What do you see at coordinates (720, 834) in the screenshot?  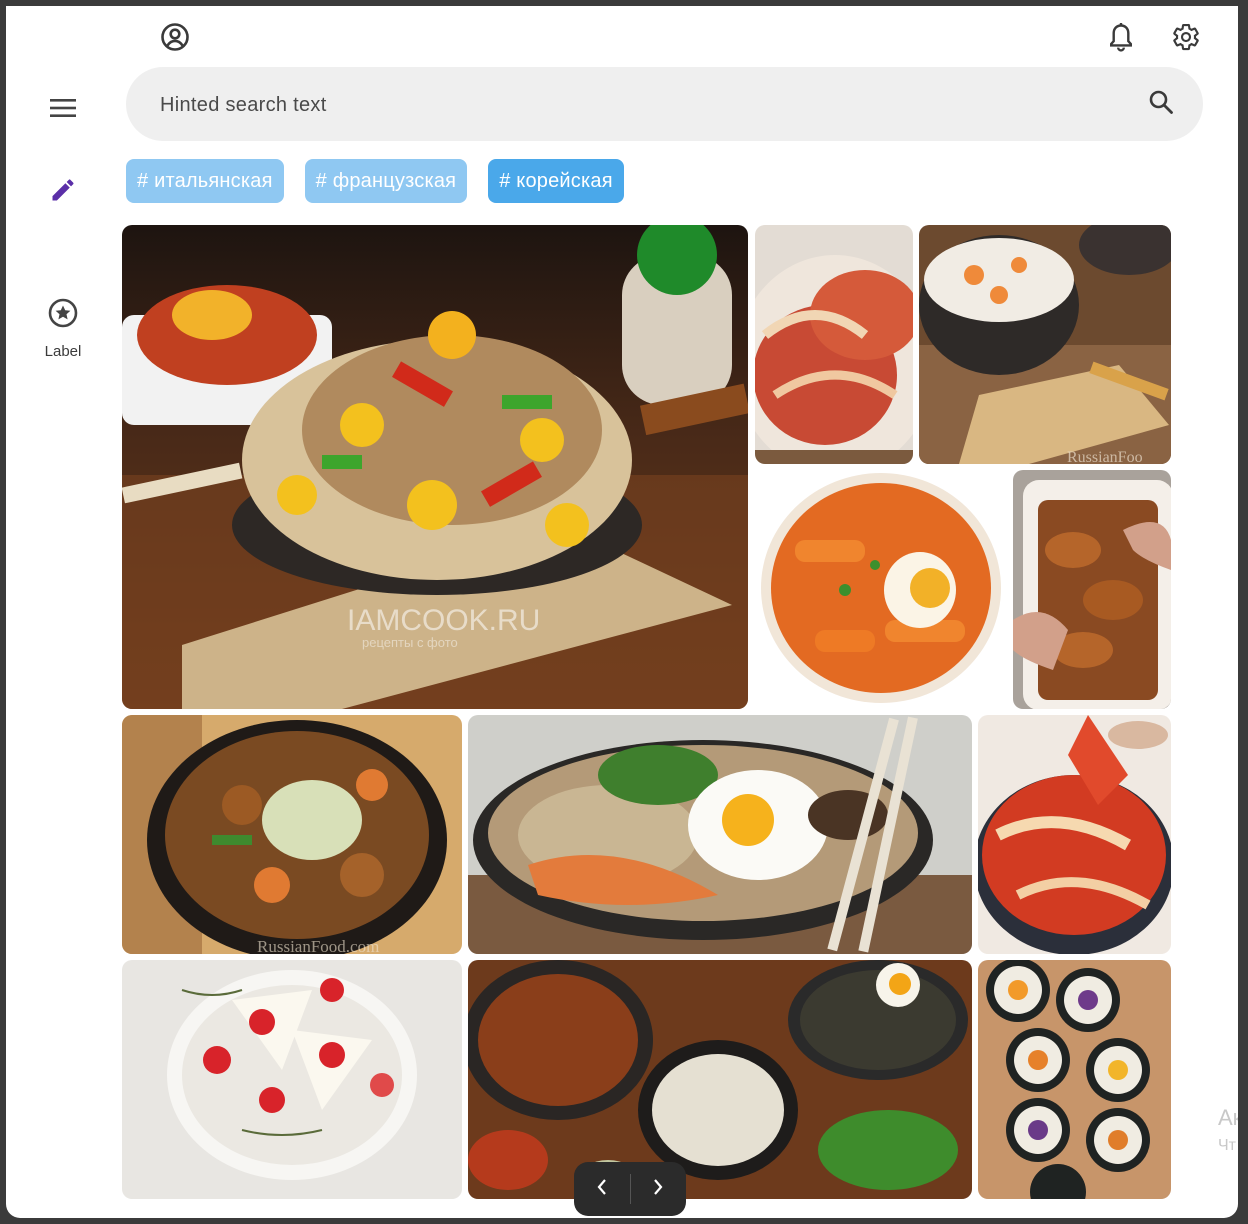 I see `gallery-image-bibimbap` at bounding box center [720, 834].